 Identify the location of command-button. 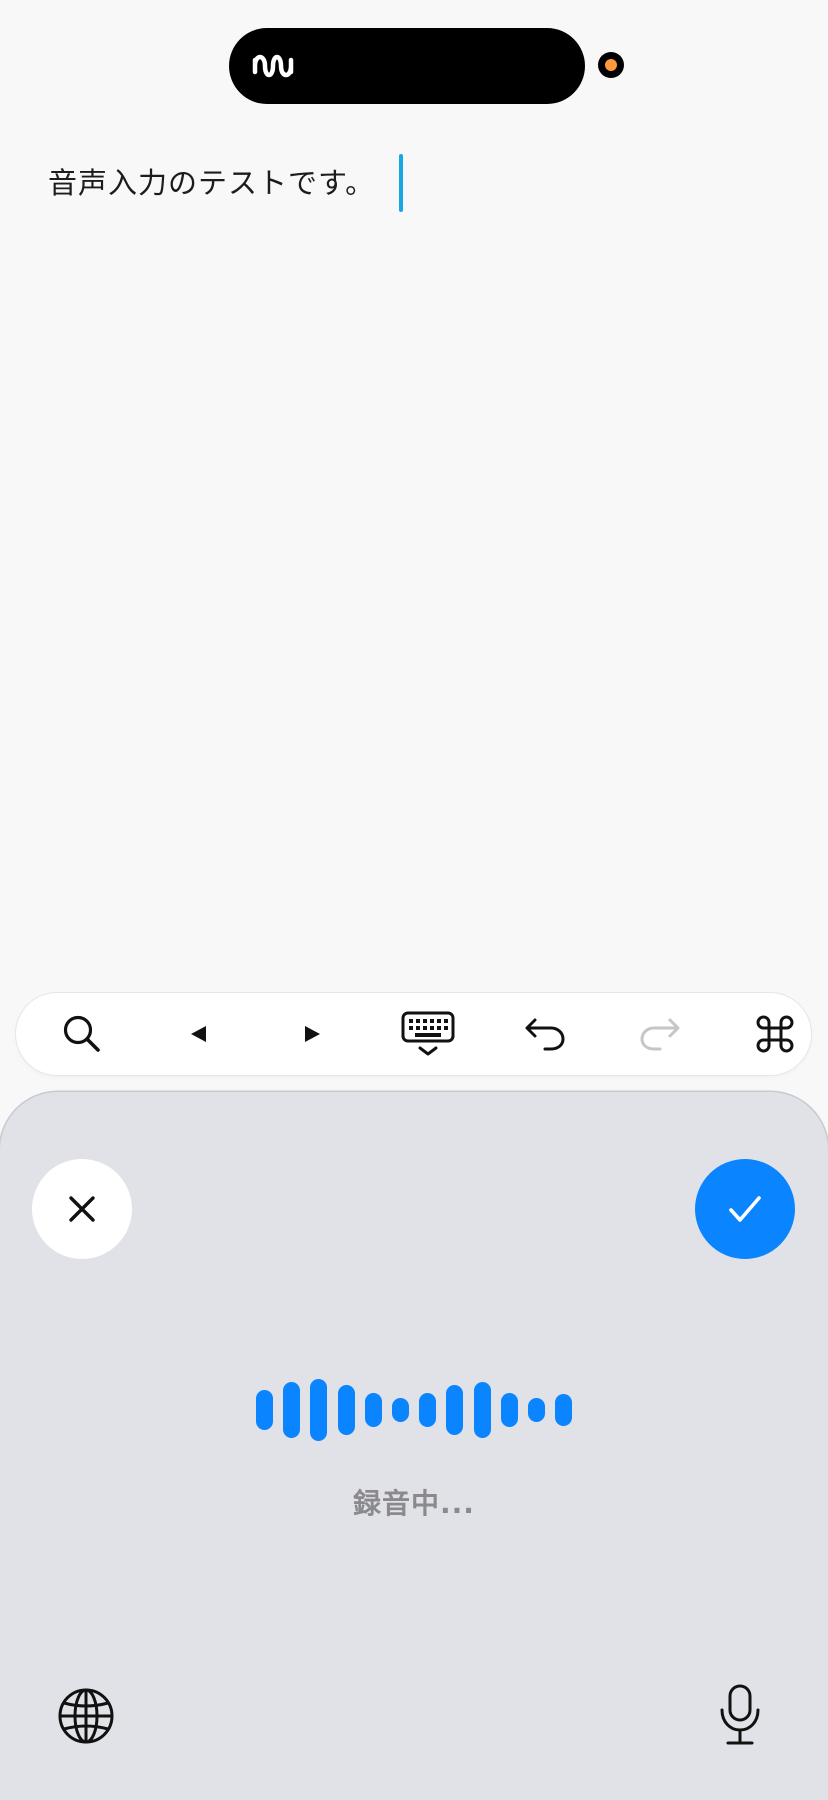
(775, 1034).